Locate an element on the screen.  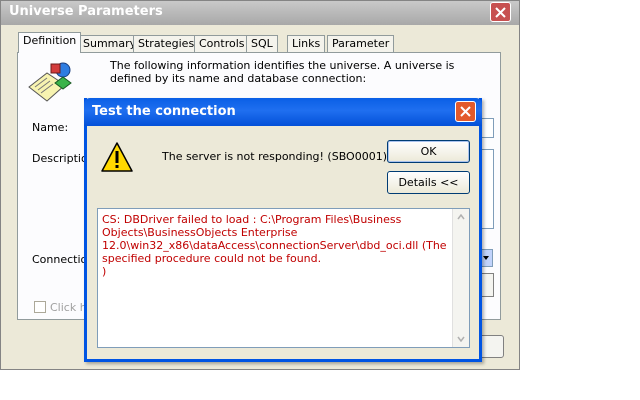
dialog-close-button is located at coordinates (465, 111).